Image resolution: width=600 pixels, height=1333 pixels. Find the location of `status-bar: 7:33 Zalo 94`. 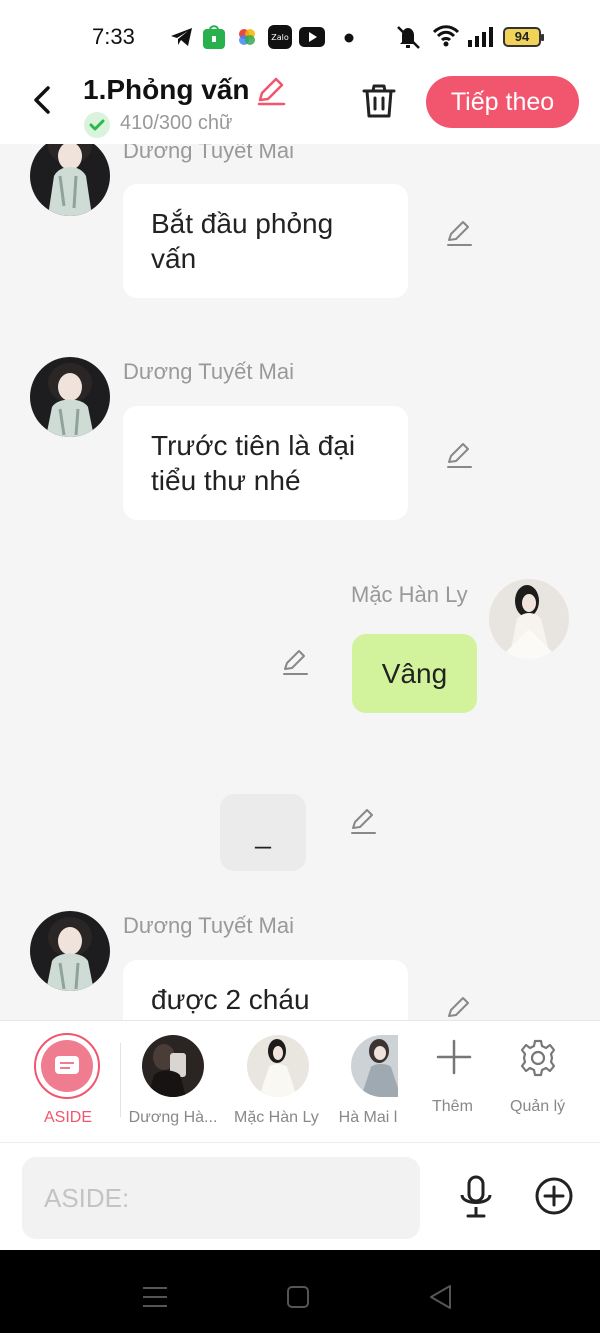

status-bar: 7:33 Zalo 94 is located at coordinates (300, 36).